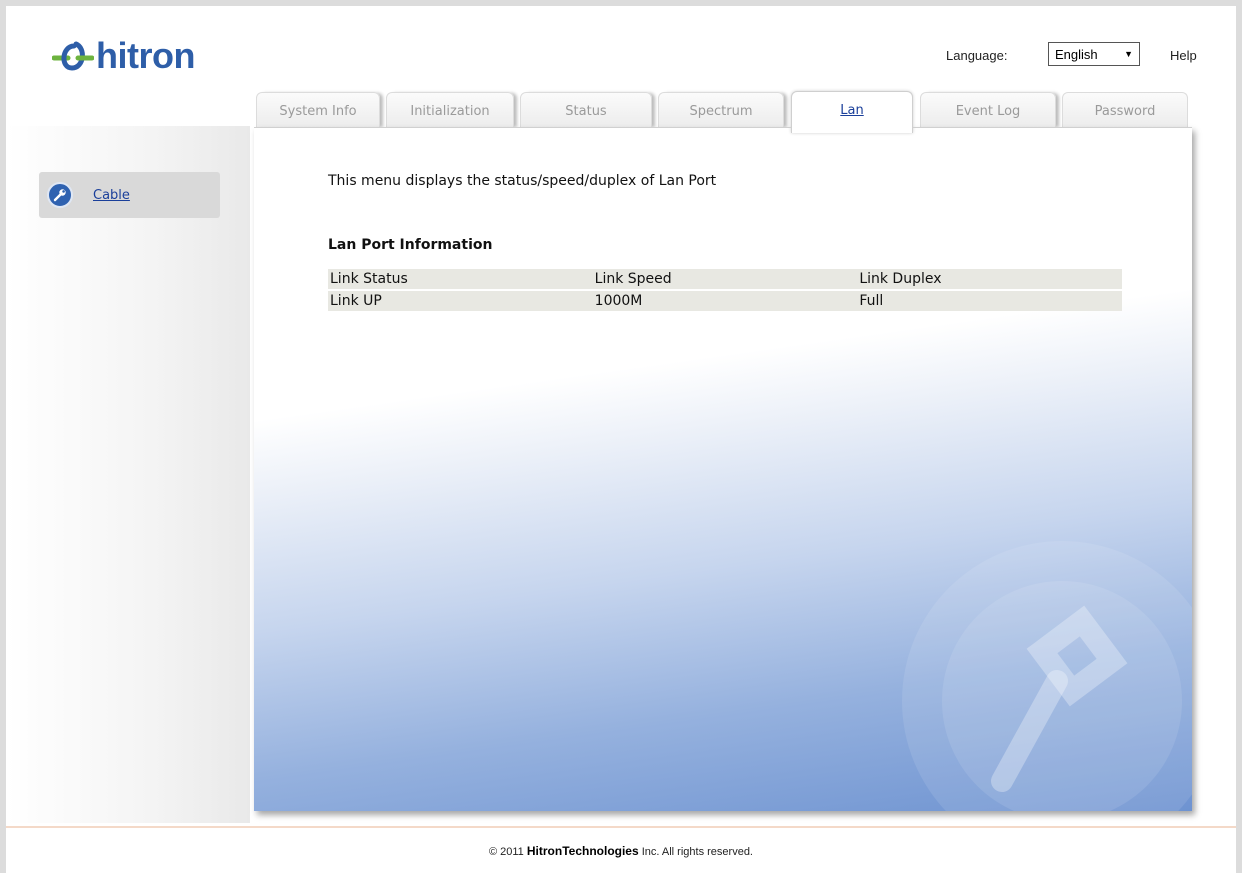  I want to click on logo-text: hitron, so click(145, 55).